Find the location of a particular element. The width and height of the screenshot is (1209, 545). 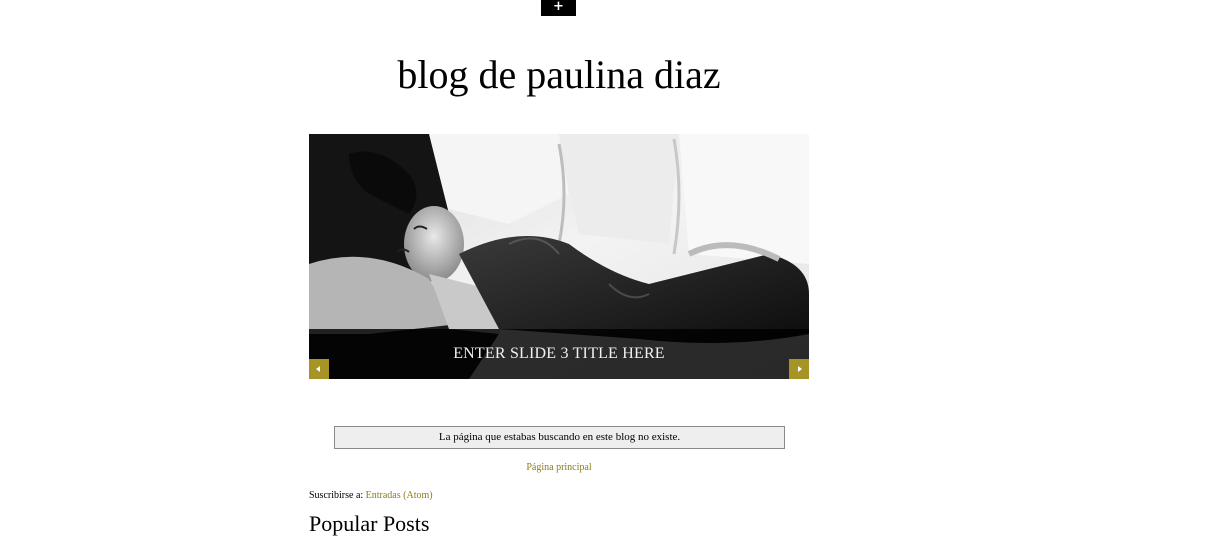

slider-next-button is located at coordinates (799, 369).